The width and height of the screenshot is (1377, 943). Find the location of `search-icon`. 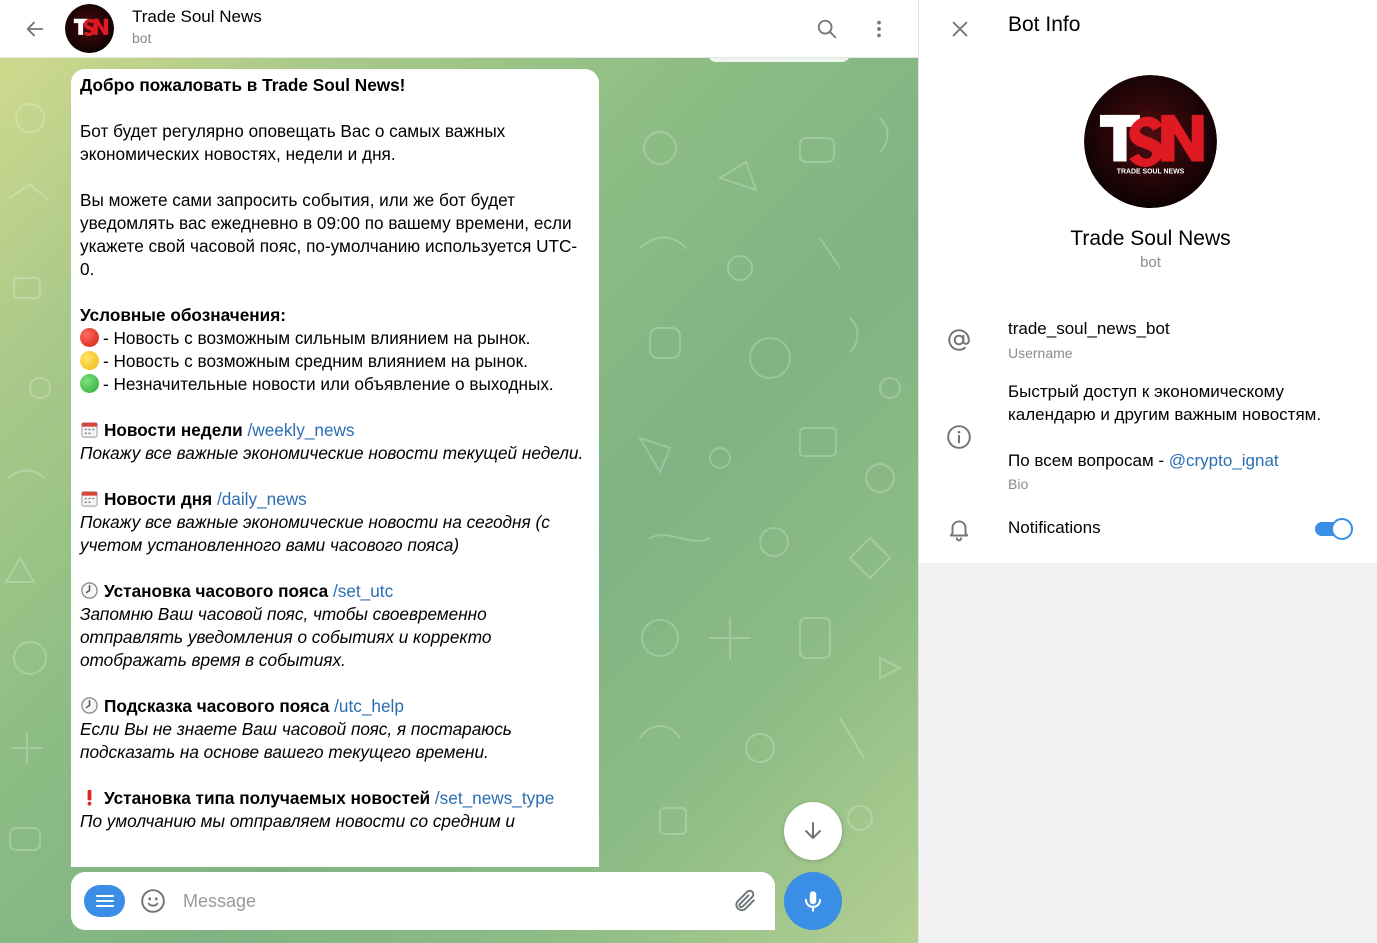

search-icon is located at coordinates (827, 29).